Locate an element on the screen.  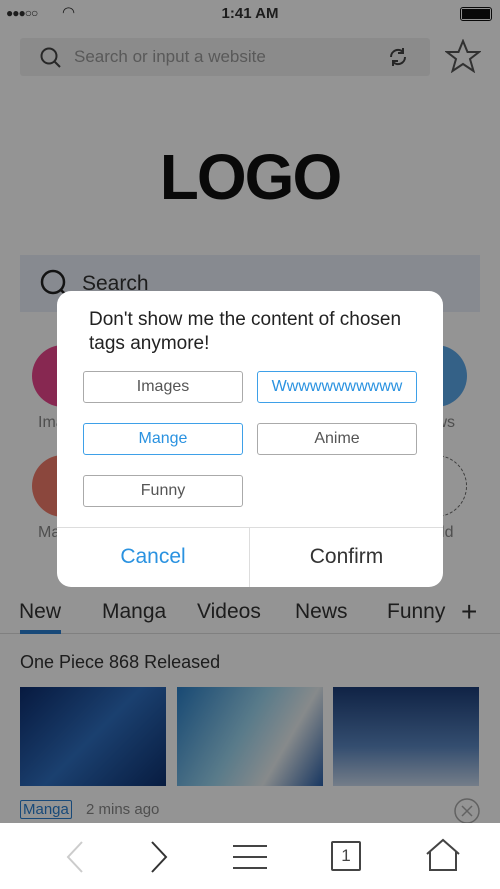
tabs-count-button: 1 is located at coordinates (346, 856).